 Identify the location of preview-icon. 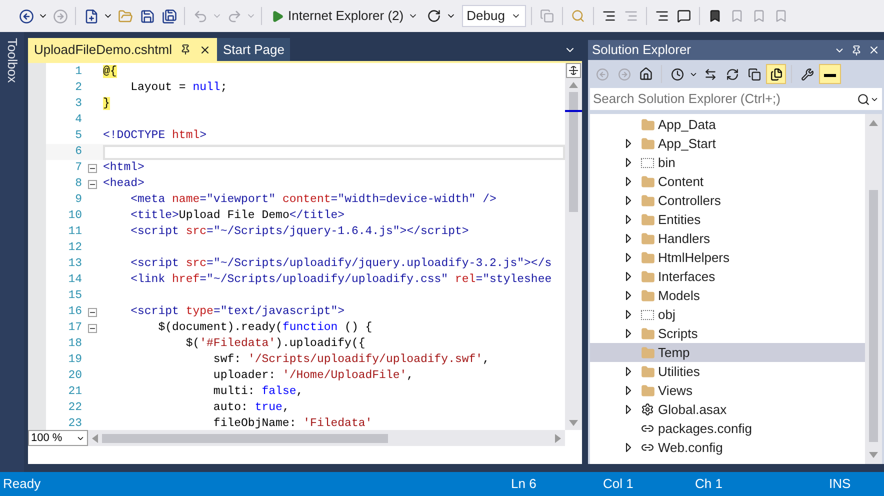
(830, 74).